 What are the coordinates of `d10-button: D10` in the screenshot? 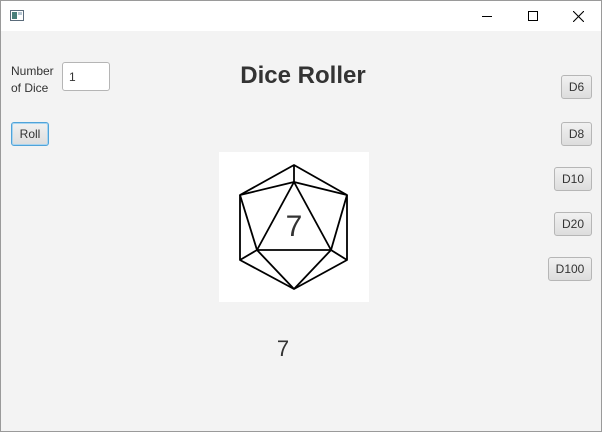 It's located at (573, 179).